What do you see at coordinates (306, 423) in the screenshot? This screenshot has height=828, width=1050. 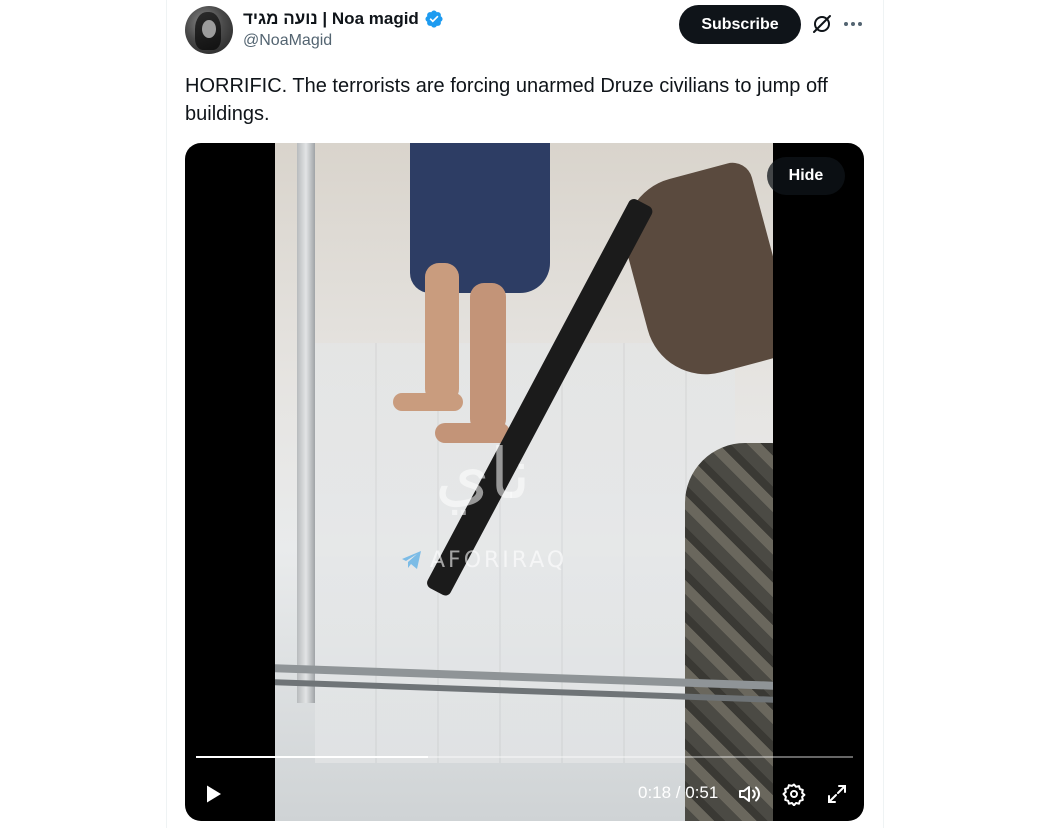 I see `video-window-frame` at bounding box center [306, 423].